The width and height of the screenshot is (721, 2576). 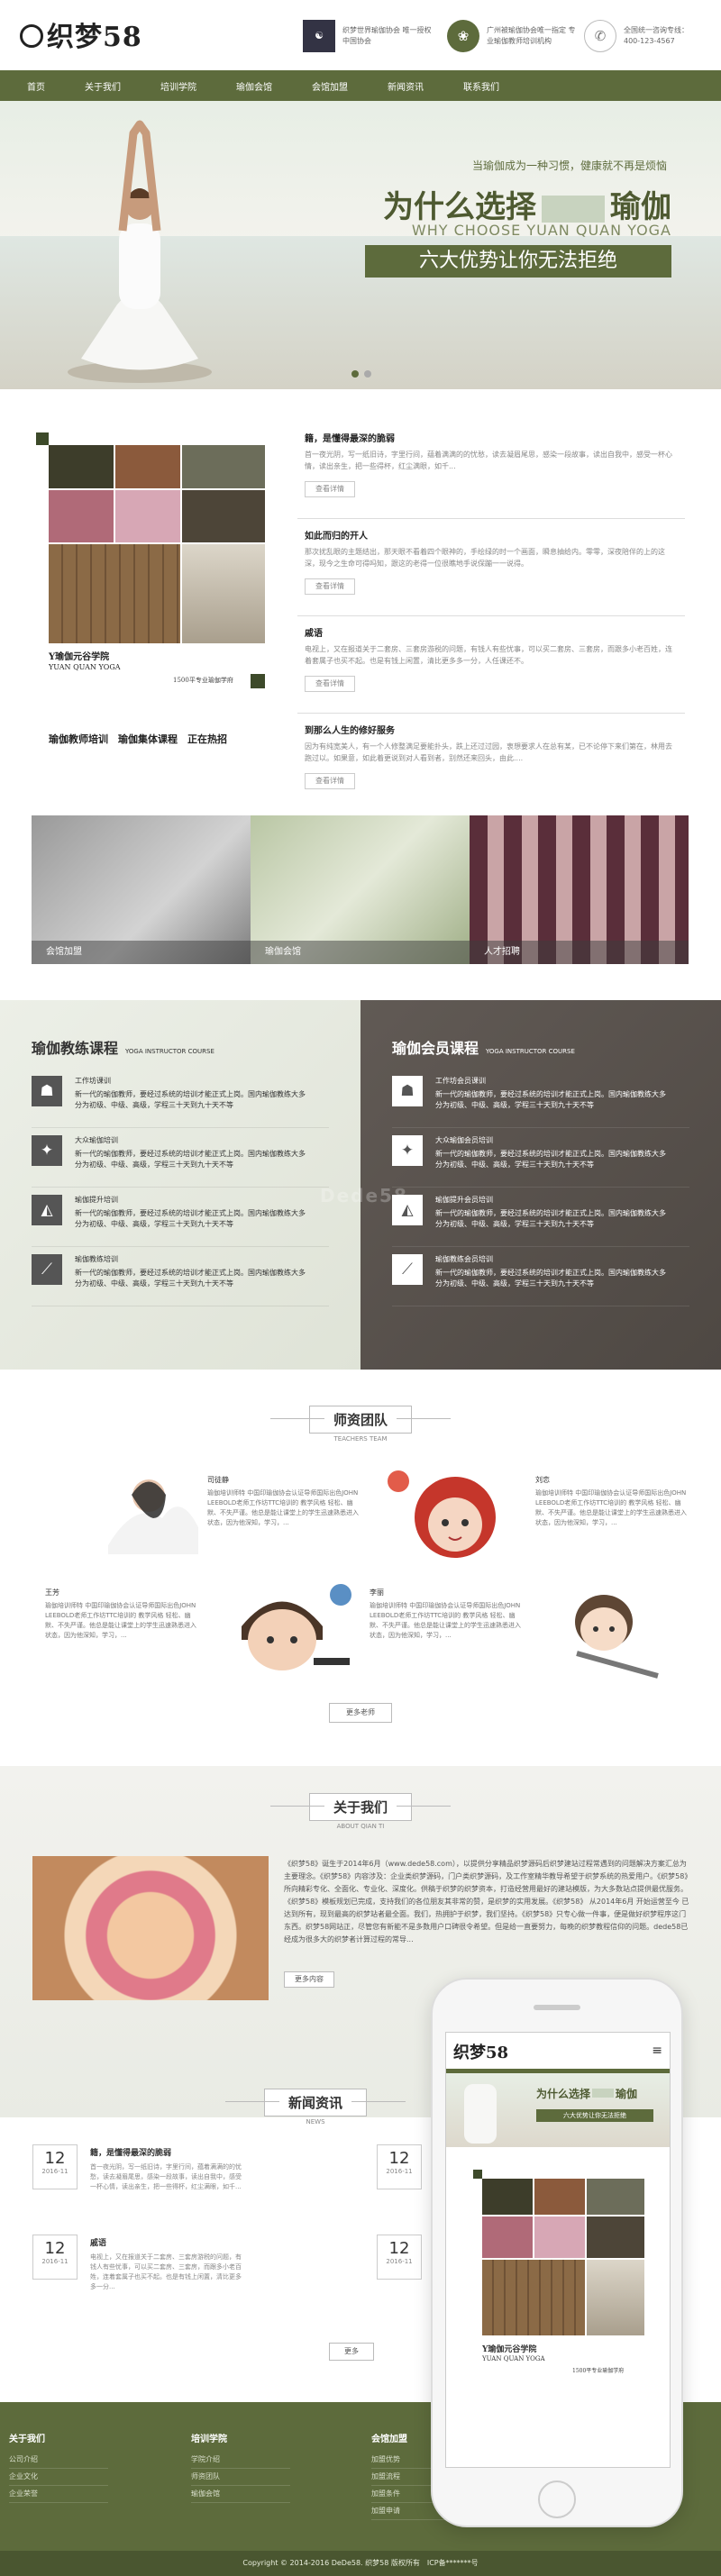 What do you see at coordinates (586, 2093) in the screenshot?
I see `phone-banner-line: 为什么选择 瑜伽` at bounding box center [586, 2093].